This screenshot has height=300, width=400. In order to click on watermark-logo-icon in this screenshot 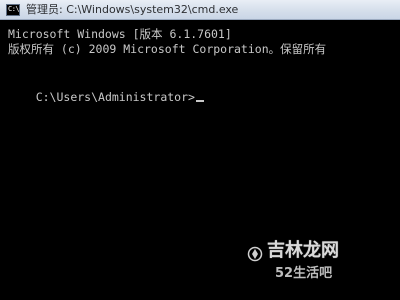, I will do `click(255, 254)`.